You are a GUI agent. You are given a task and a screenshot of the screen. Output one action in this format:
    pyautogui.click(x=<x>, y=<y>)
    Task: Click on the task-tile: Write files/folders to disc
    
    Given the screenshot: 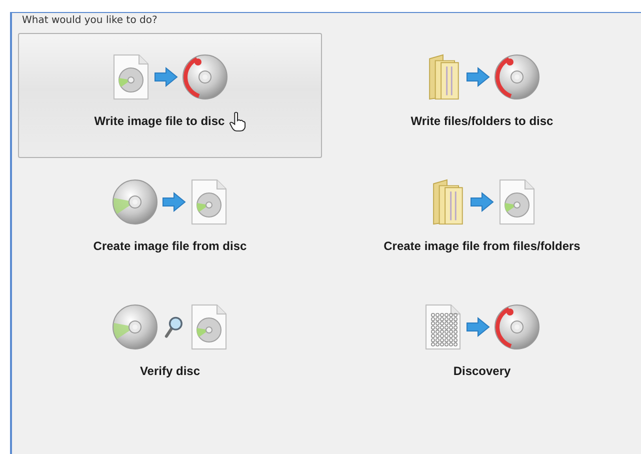 What is the action you would take?
    pyautogui.click(x=482, y=95)
    